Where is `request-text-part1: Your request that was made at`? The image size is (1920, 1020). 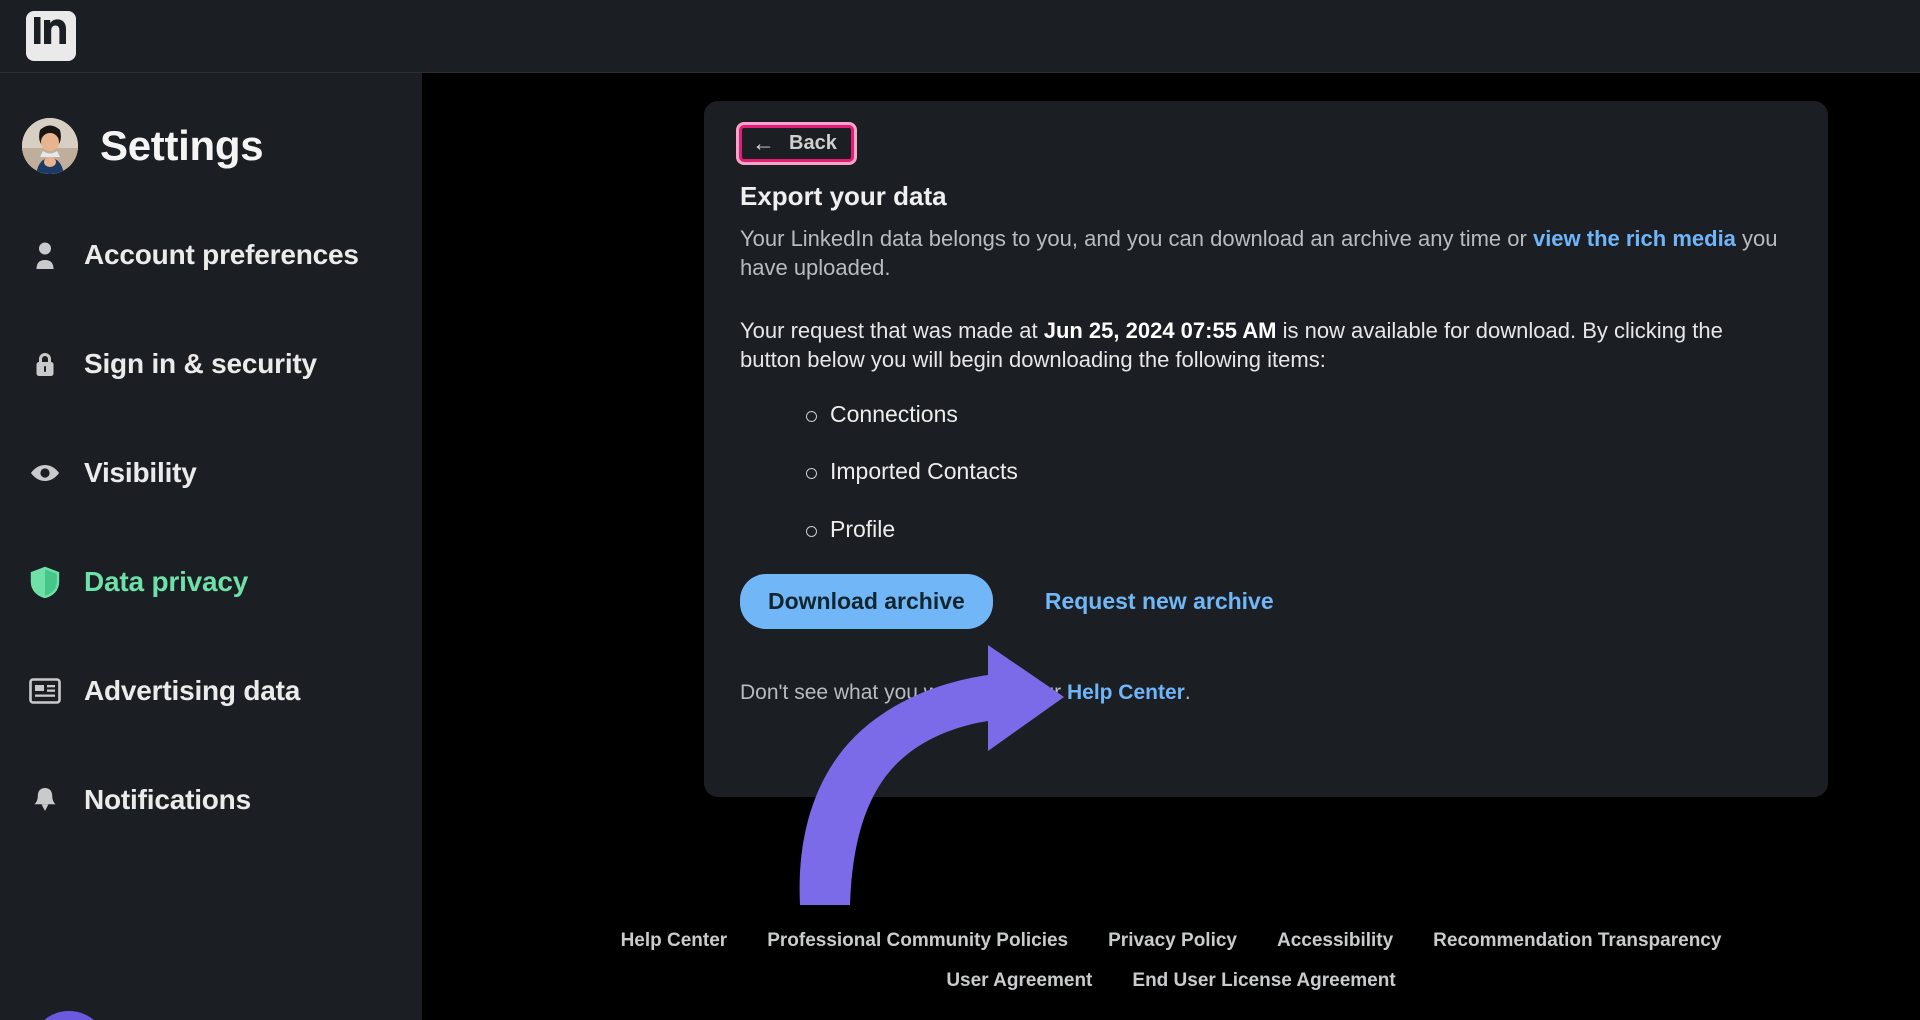
request-text-part1: Your request that was made at is located at coordinates (892, 331).